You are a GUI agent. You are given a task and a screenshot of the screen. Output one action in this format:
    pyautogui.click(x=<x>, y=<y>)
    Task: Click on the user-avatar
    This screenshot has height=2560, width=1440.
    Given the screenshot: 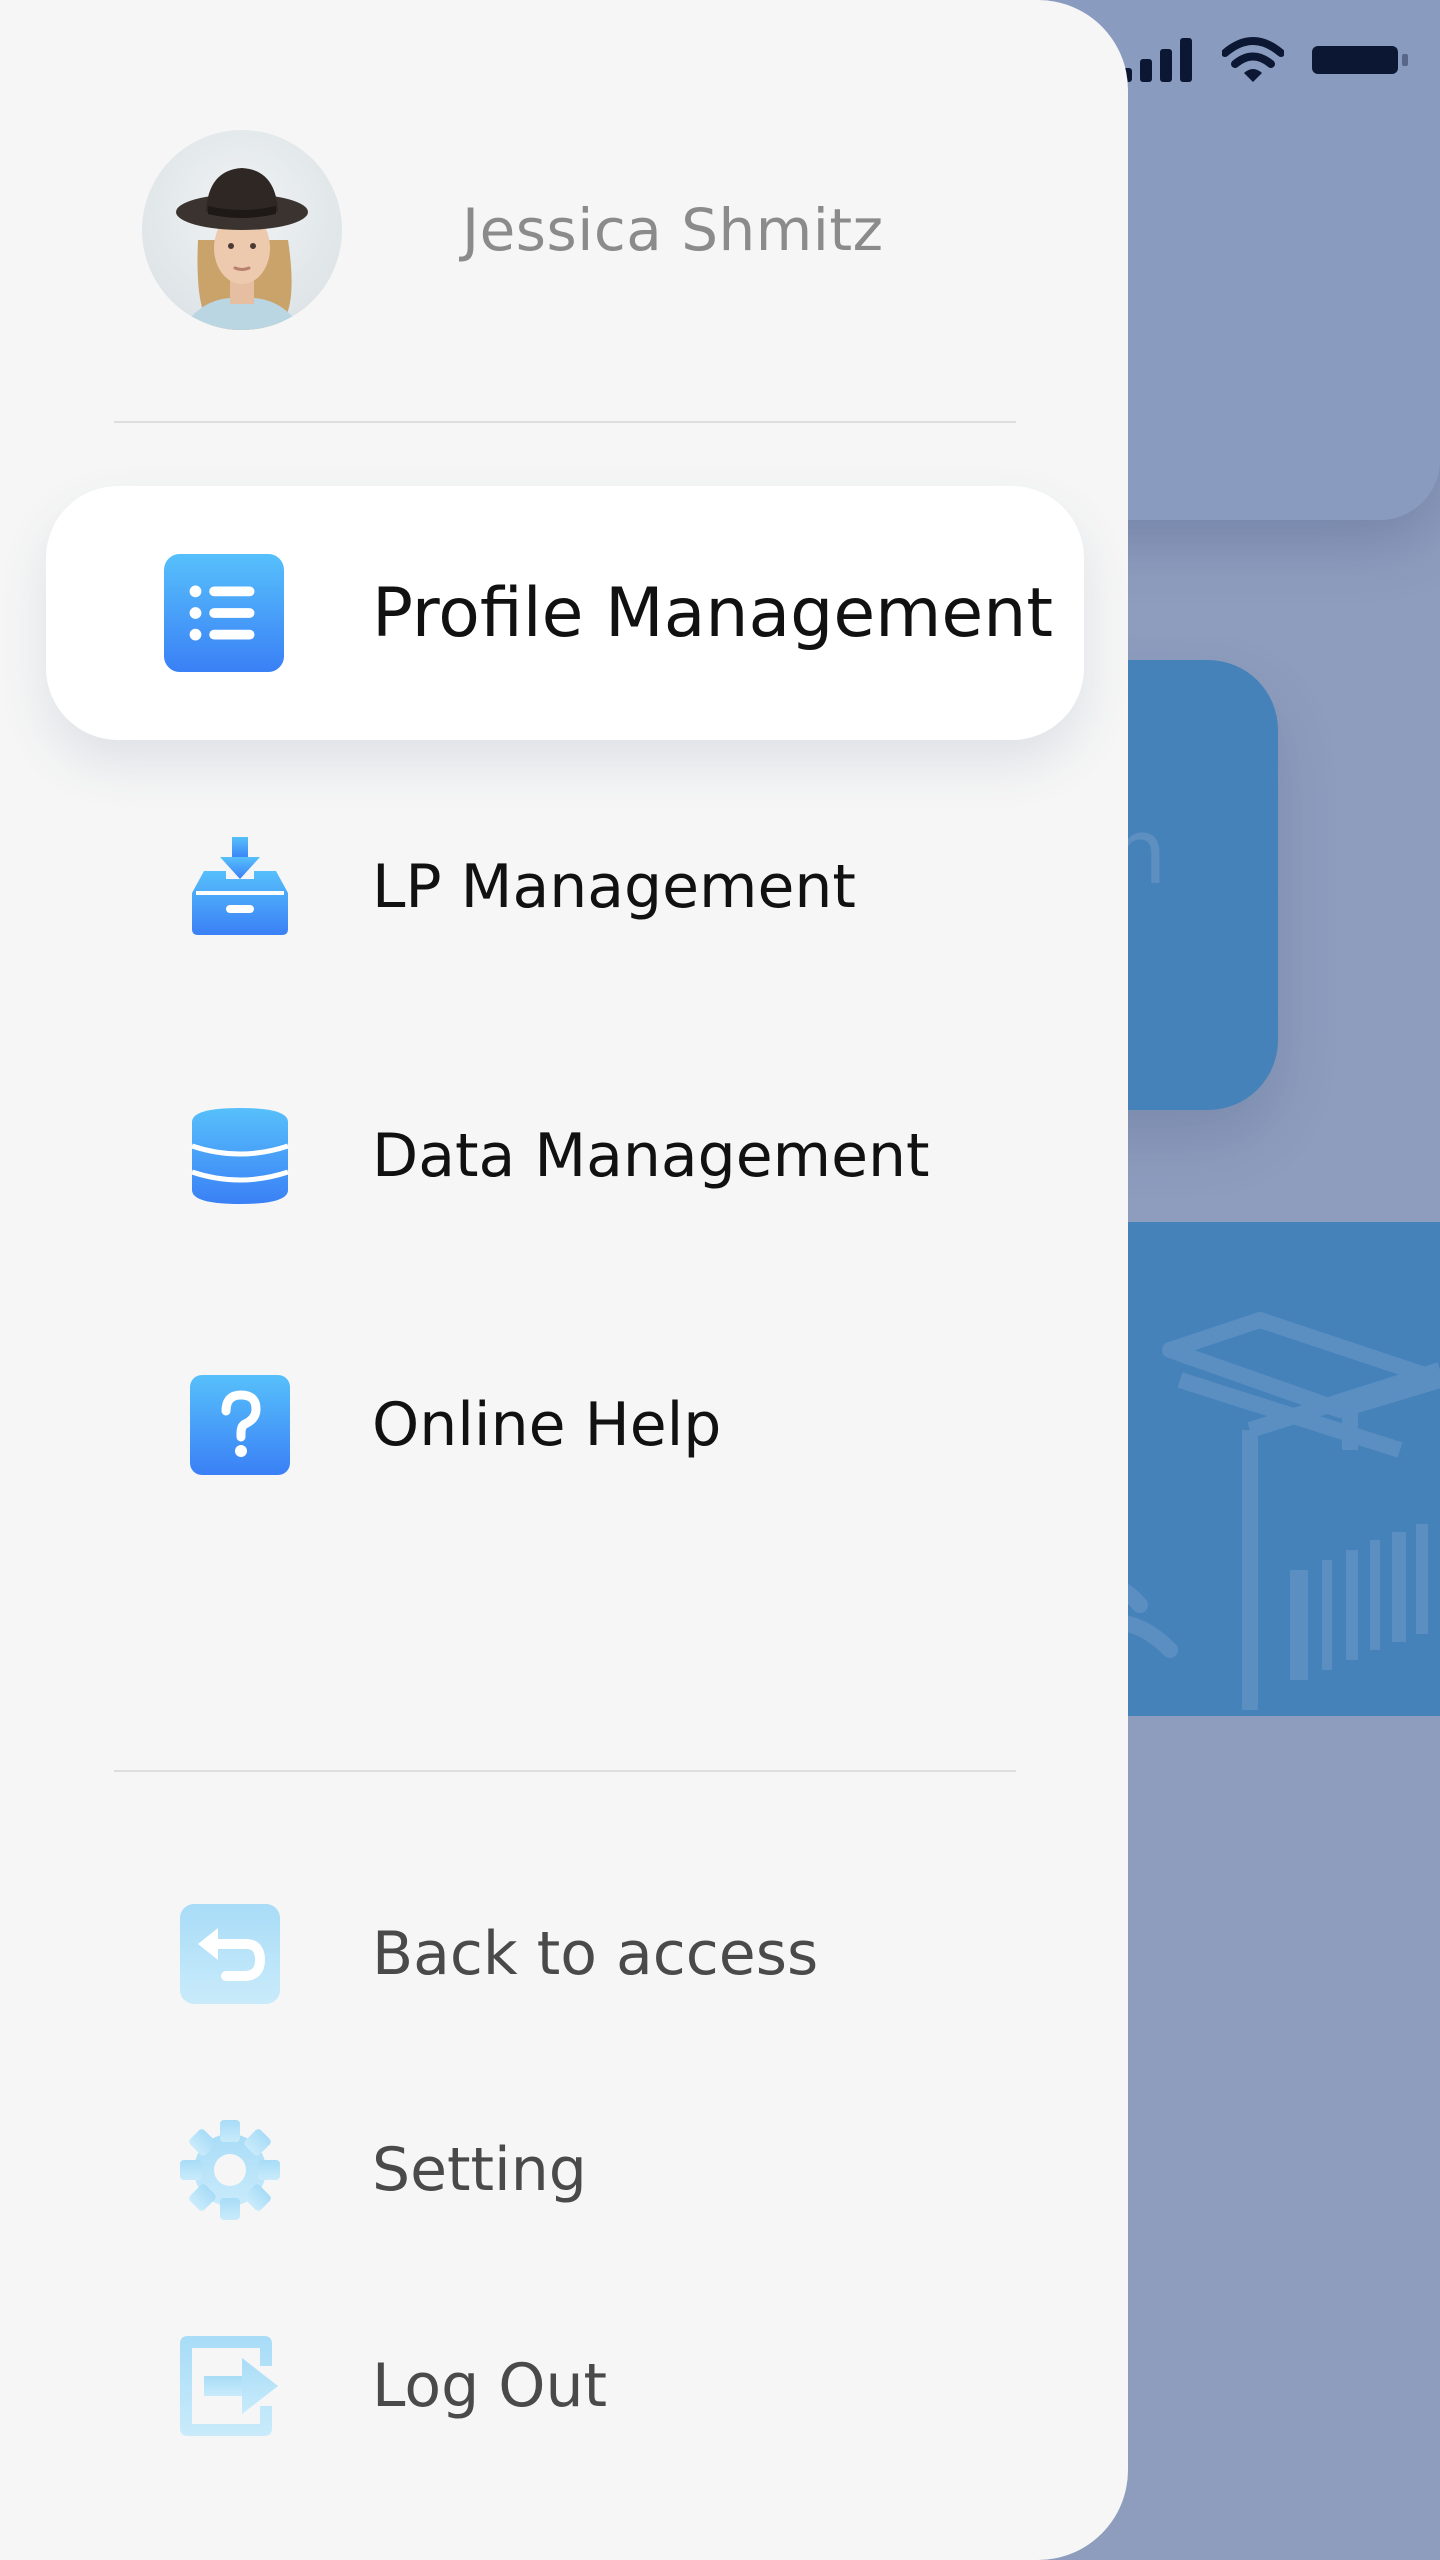 What is the action you would take?
    pyautogui.click(x=242, y=230)
    